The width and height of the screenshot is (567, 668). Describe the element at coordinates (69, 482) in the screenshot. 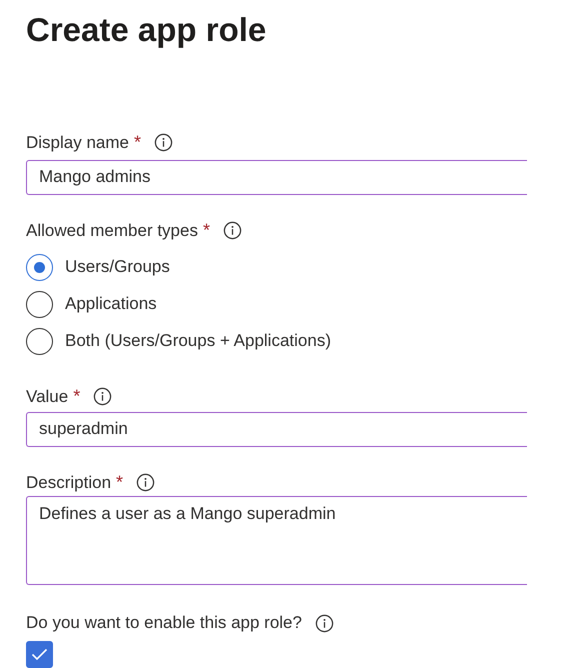

I see `field-label: Description` at that location.